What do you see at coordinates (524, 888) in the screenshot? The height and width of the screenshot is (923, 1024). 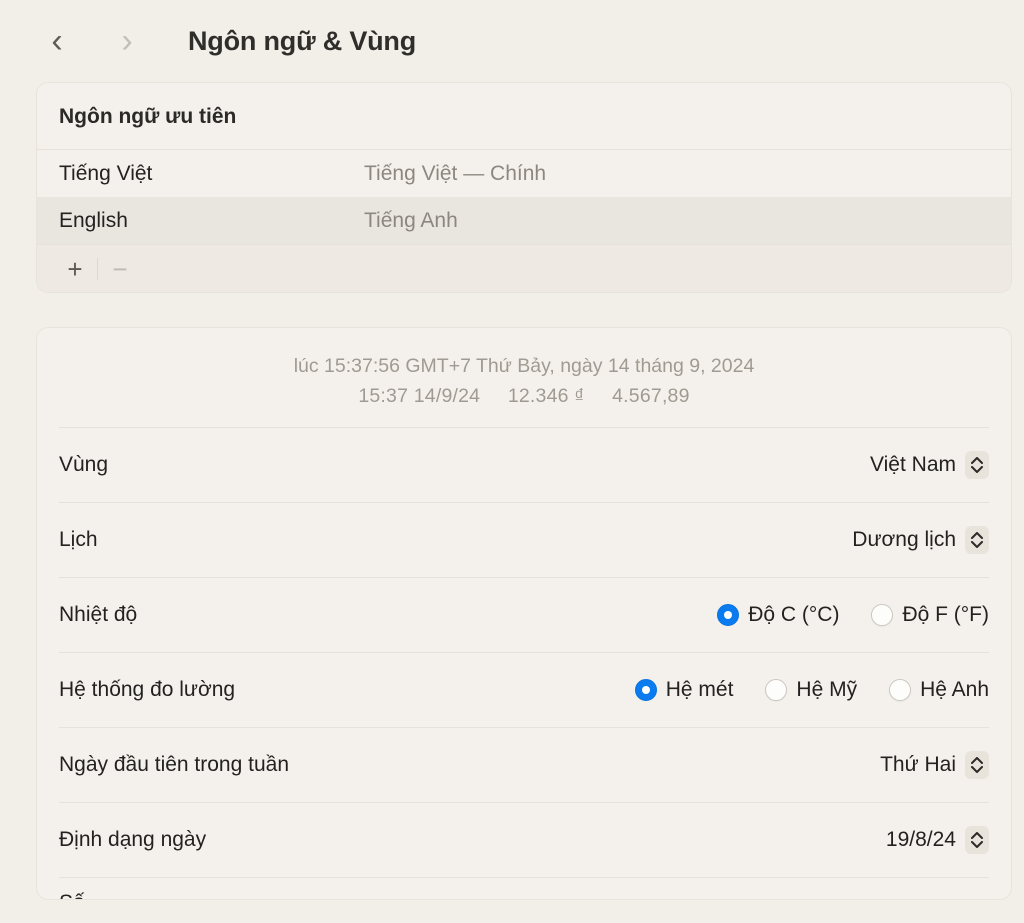 I see `row-number-format-partial: Số` at bounding box center [524, 888].